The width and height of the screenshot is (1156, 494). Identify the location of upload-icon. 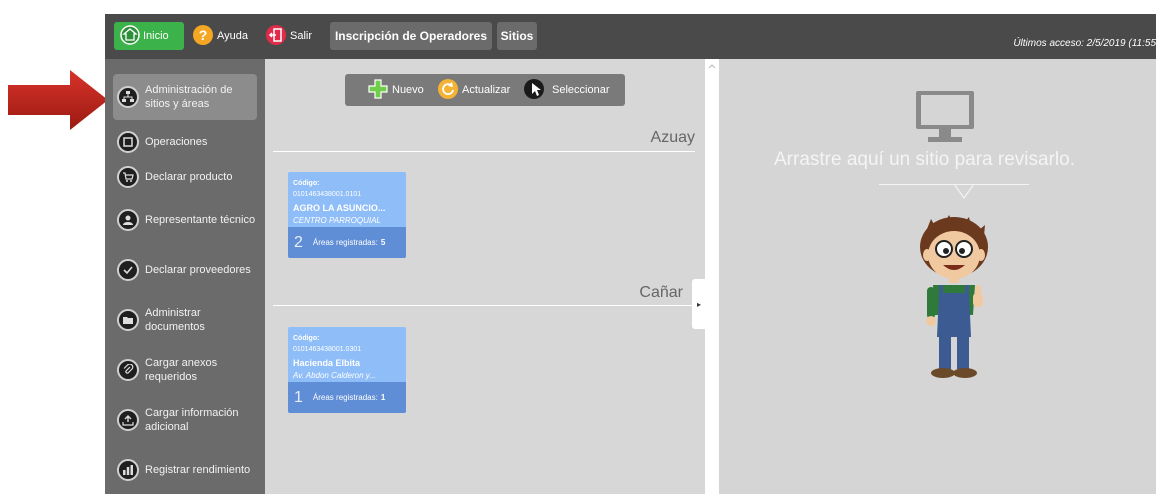
(128, 420).